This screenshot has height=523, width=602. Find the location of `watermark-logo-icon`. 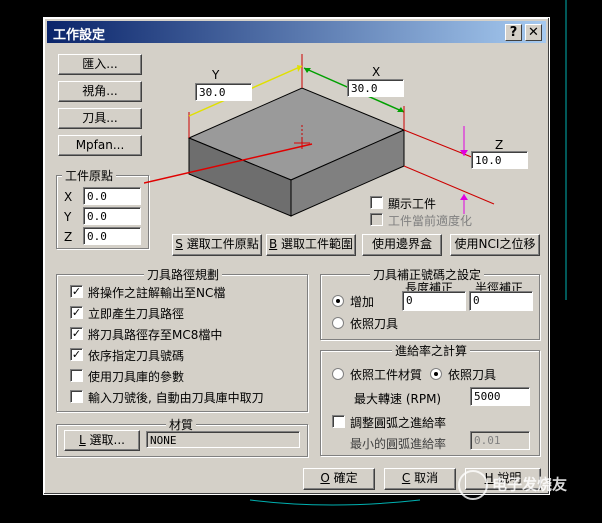

watermark-logo-icon is located at coordinates (473, 485).